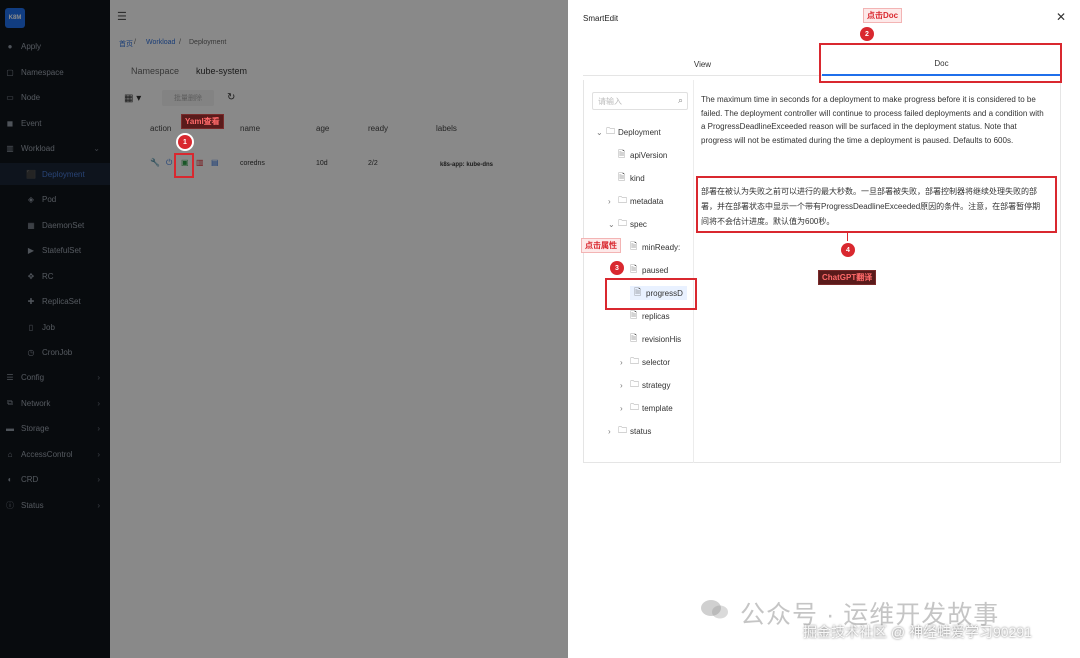  What do you see at coordinates (31, 276) in the screenshot?
I see `rc-icon: ✥` at bounding box center [31, 276].